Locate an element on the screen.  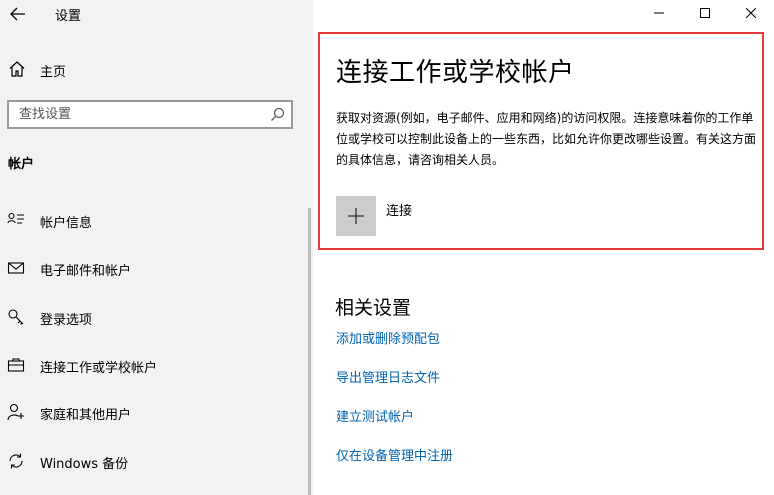
link-export-logs: 导出管理日志文件 is located at coordinates (388, 376).